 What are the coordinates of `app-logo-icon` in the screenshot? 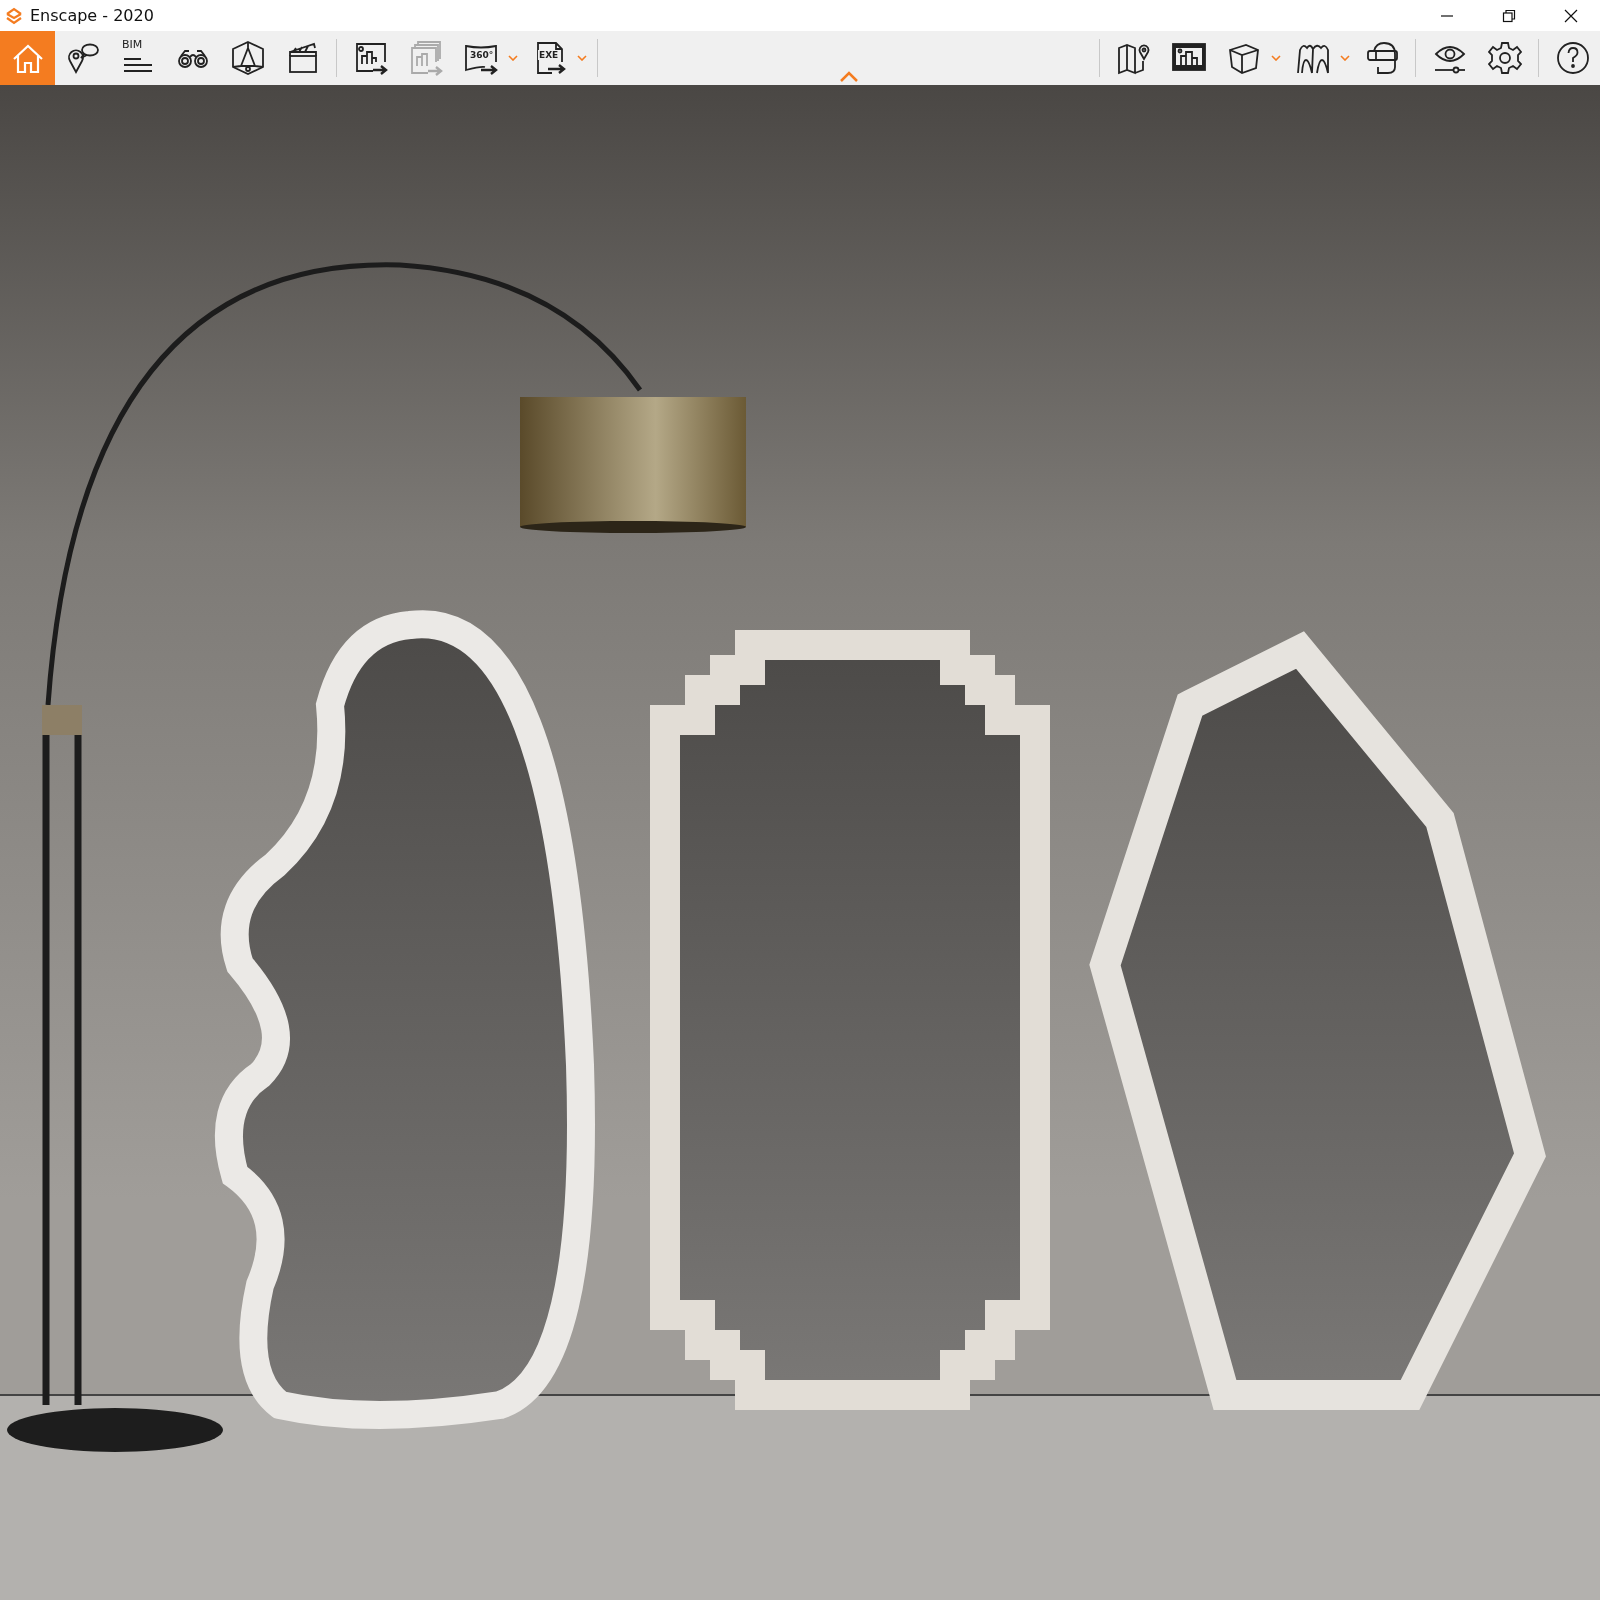 It's located at (14, 15).